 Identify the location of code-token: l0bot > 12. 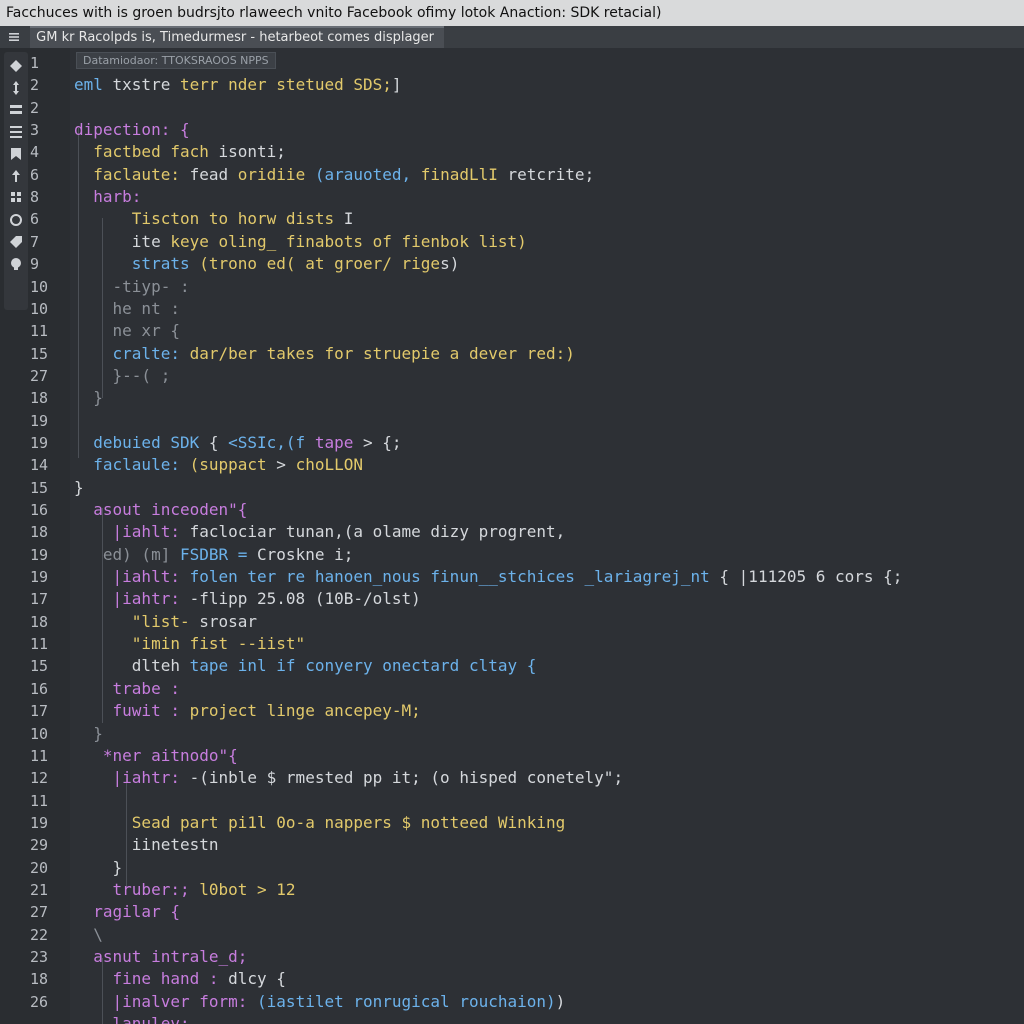
(247, 889).